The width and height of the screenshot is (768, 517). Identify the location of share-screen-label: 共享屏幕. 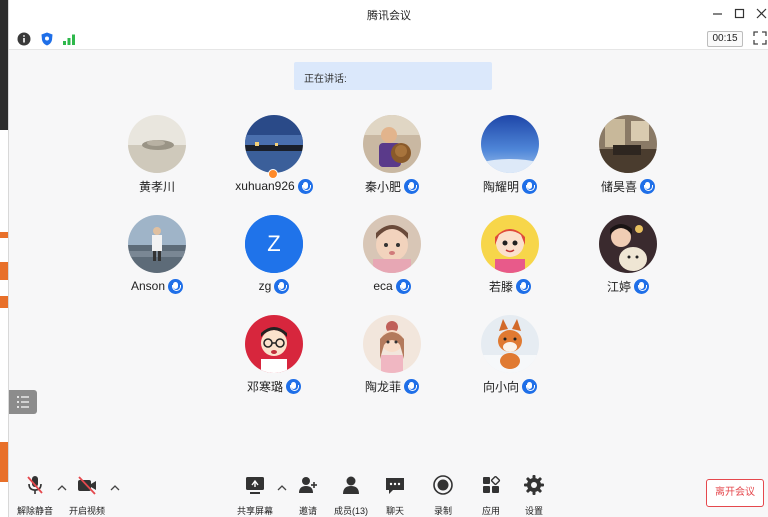
(254, 511).